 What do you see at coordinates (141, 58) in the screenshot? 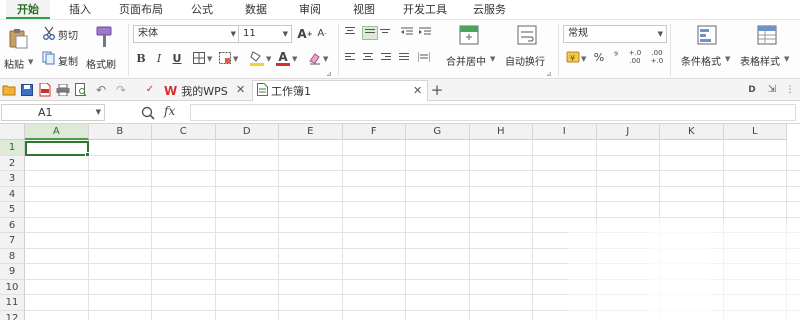
I see `bold-button: B` at bounding box center [141, 58].